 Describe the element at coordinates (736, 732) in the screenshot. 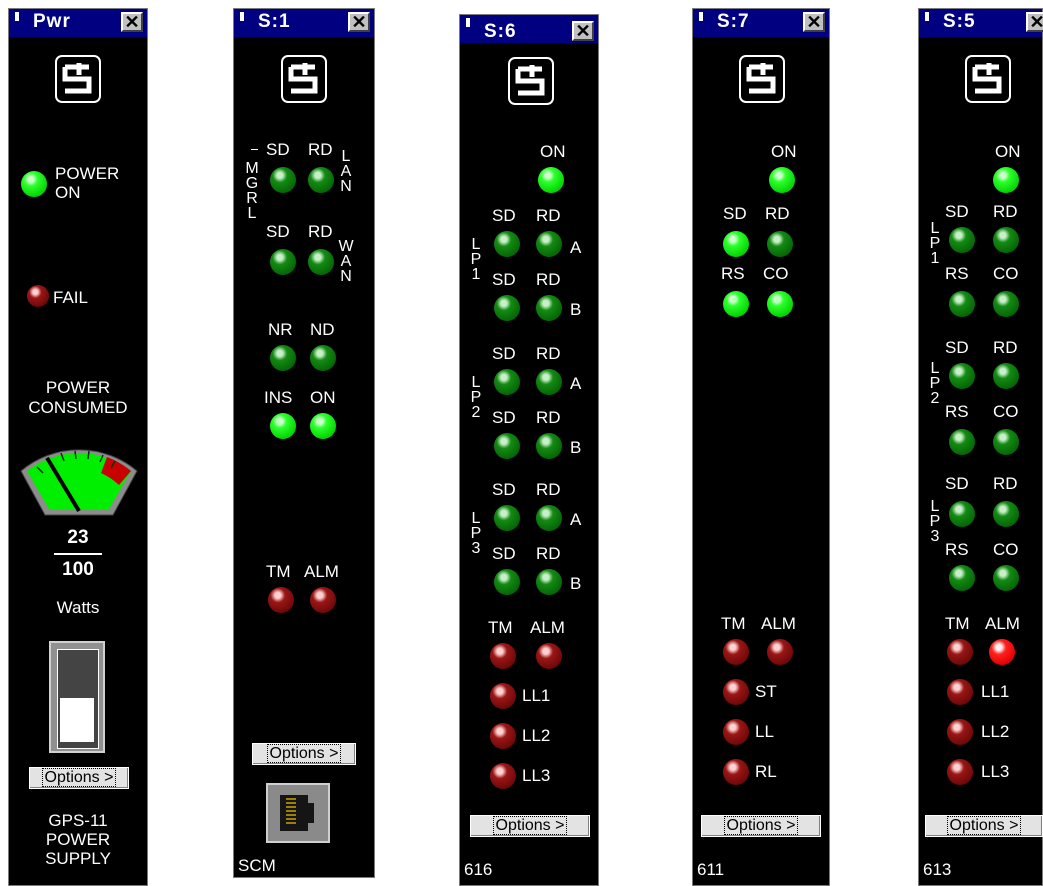

I see `ll-led` at that location.